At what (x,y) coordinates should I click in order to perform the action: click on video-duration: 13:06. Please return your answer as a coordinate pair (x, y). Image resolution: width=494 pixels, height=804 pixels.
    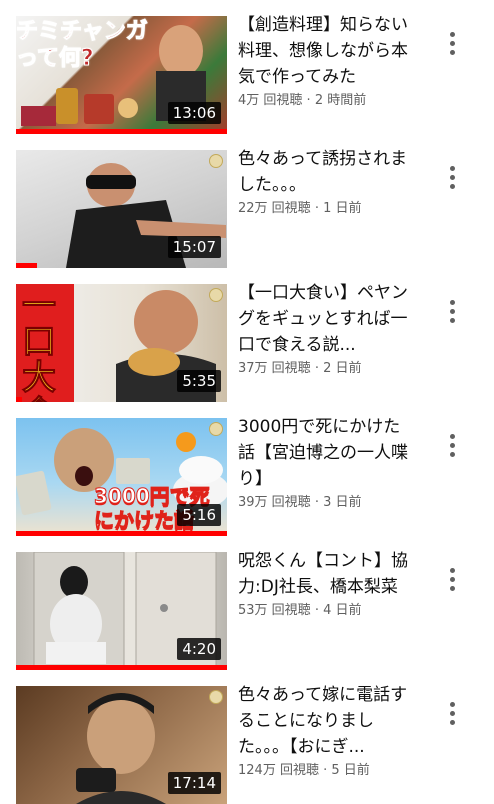
    Looking at the image, I should click on (194, 113).